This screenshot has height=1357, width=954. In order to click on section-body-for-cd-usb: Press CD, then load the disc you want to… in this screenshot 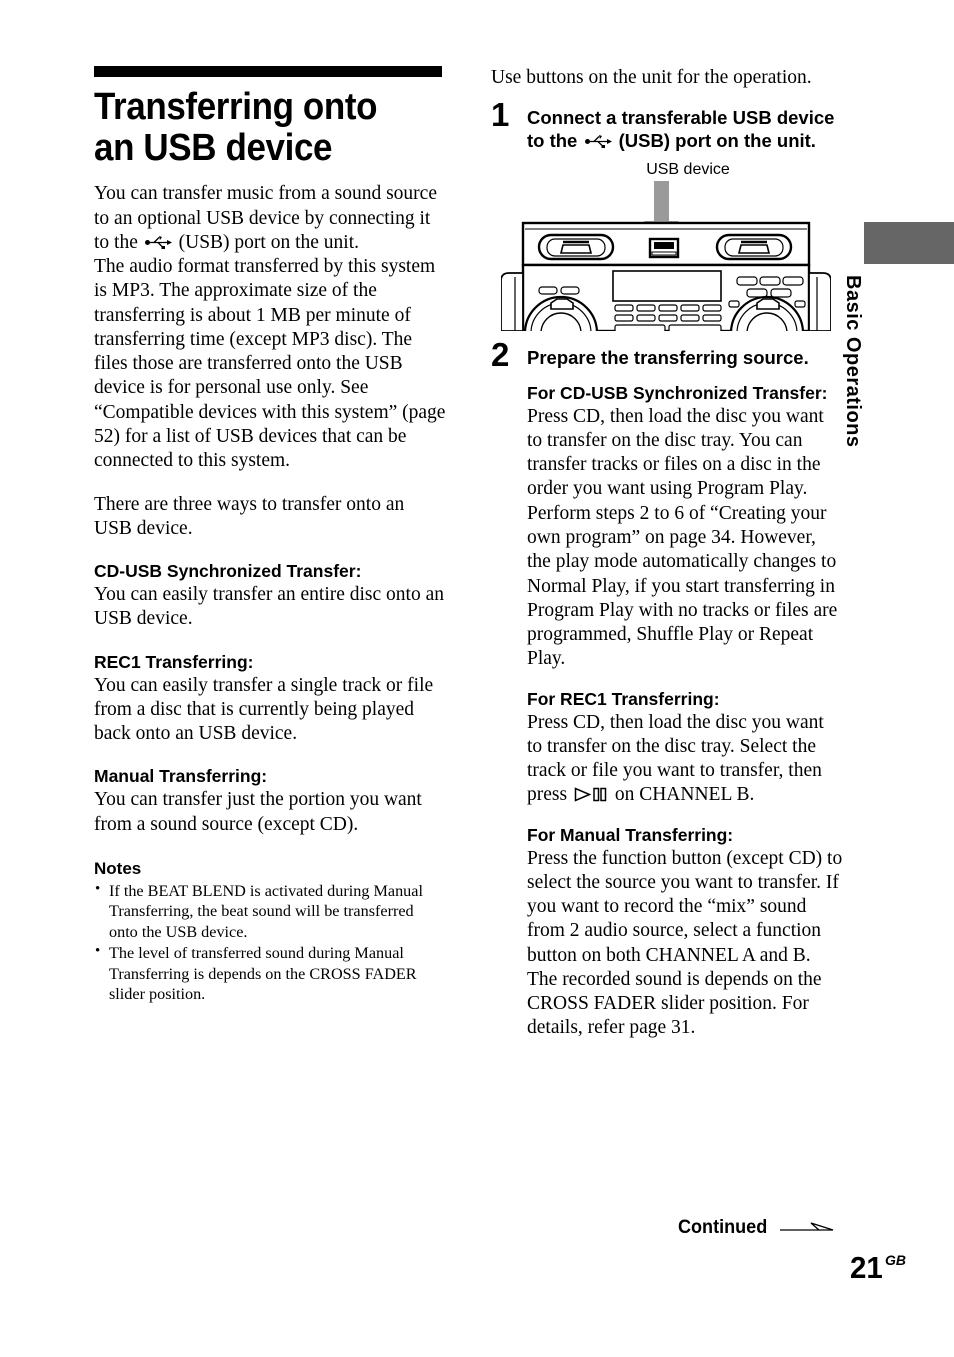, I will do `click(682, 537)`.